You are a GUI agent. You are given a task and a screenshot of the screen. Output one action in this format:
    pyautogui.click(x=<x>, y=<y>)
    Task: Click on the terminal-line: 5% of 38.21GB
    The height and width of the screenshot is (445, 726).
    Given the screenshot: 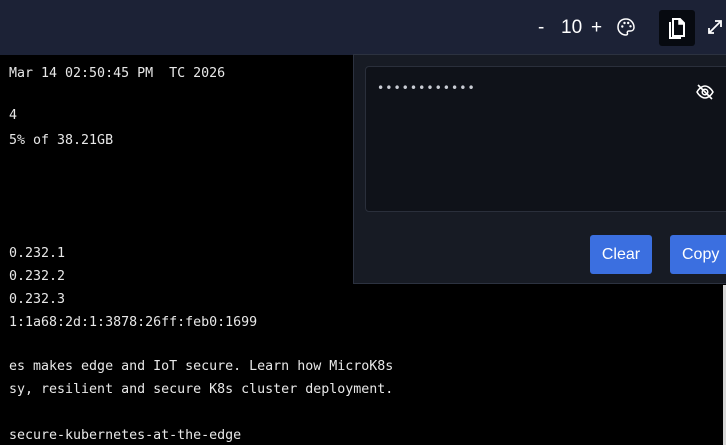 What is the action you would take?
    pyautogui.click(x=61, y=140)
    